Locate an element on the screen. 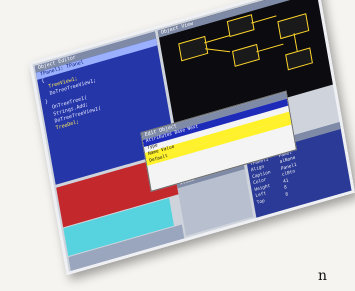  page-letter: n is located at coordinates (323, 276).